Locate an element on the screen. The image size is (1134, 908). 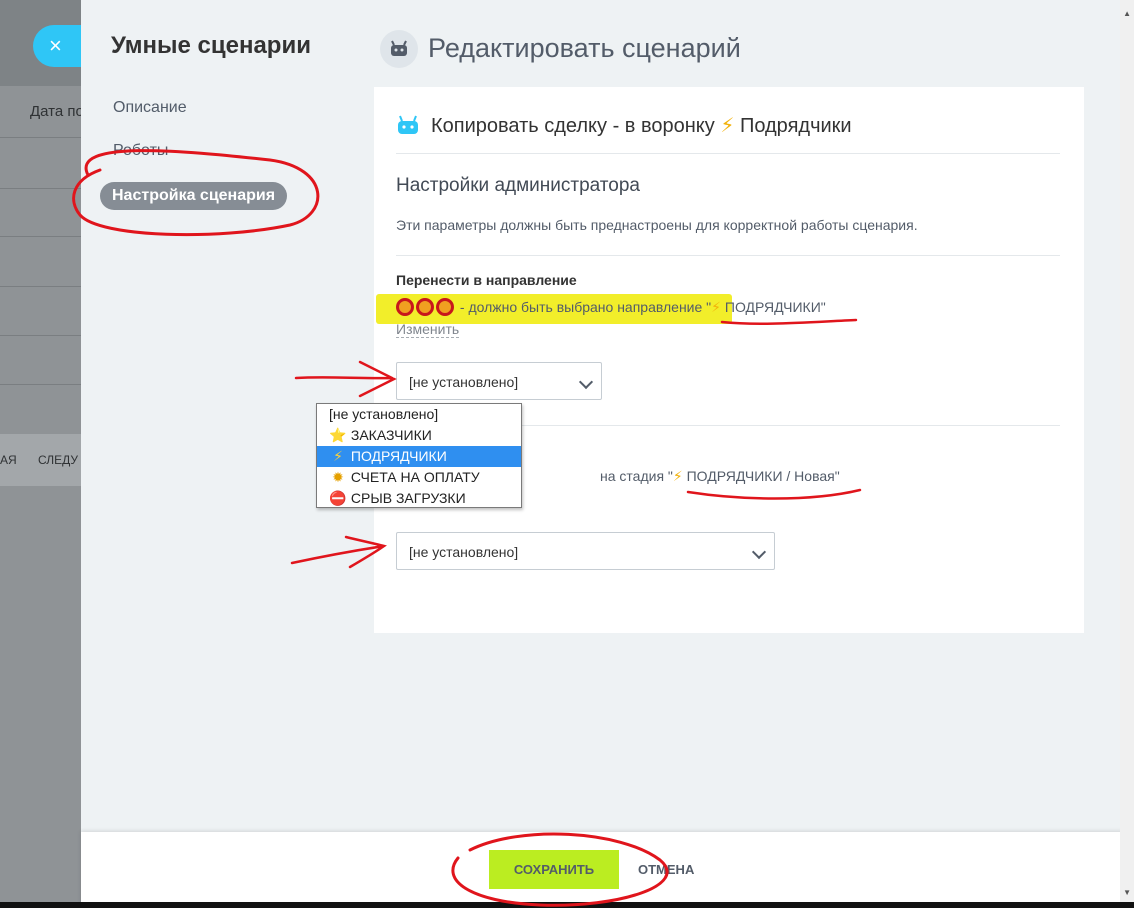
dropdown-option: ✹ СЧЕТА НА ОПЛАТУ is located at coordinates (419, 477).